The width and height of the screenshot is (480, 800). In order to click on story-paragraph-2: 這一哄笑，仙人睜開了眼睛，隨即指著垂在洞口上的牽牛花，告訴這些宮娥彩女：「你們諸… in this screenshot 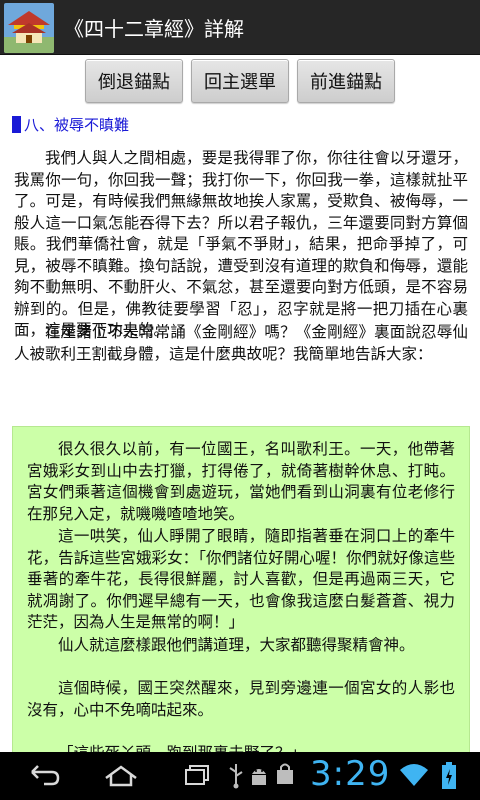, I will do `click(241, 579)`.